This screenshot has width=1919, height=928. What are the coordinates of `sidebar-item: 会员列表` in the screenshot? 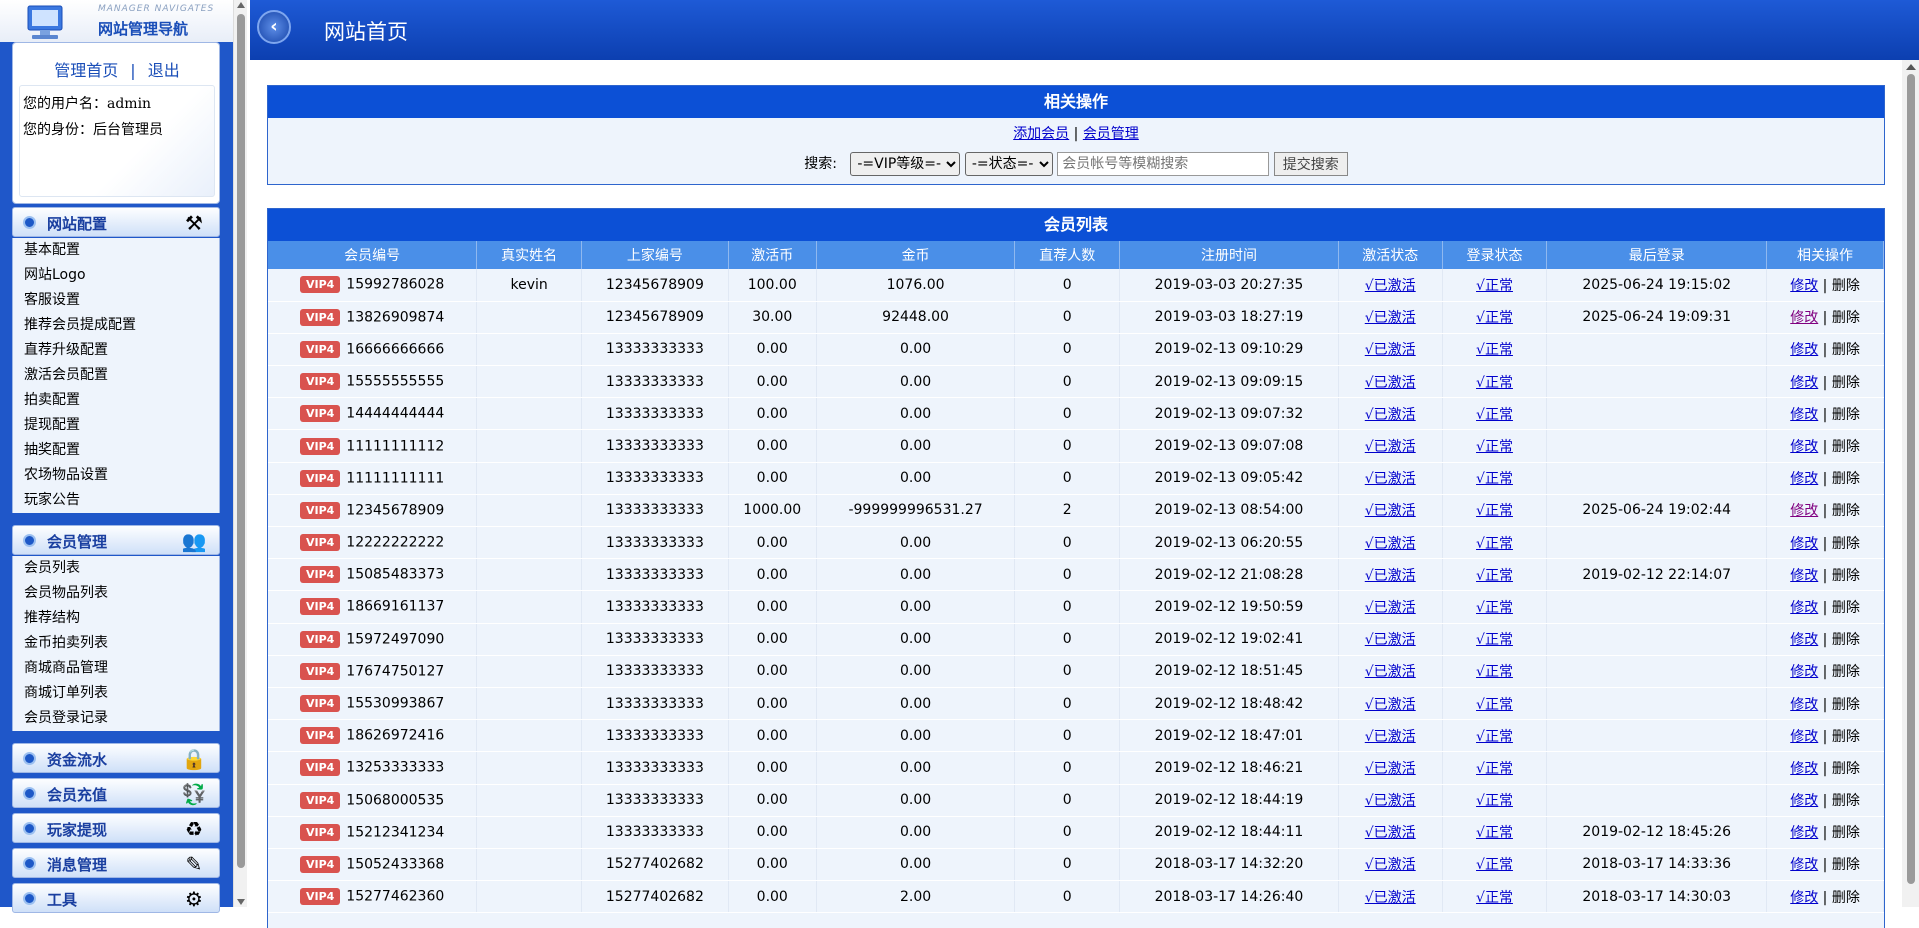 It's located at (116, 568).